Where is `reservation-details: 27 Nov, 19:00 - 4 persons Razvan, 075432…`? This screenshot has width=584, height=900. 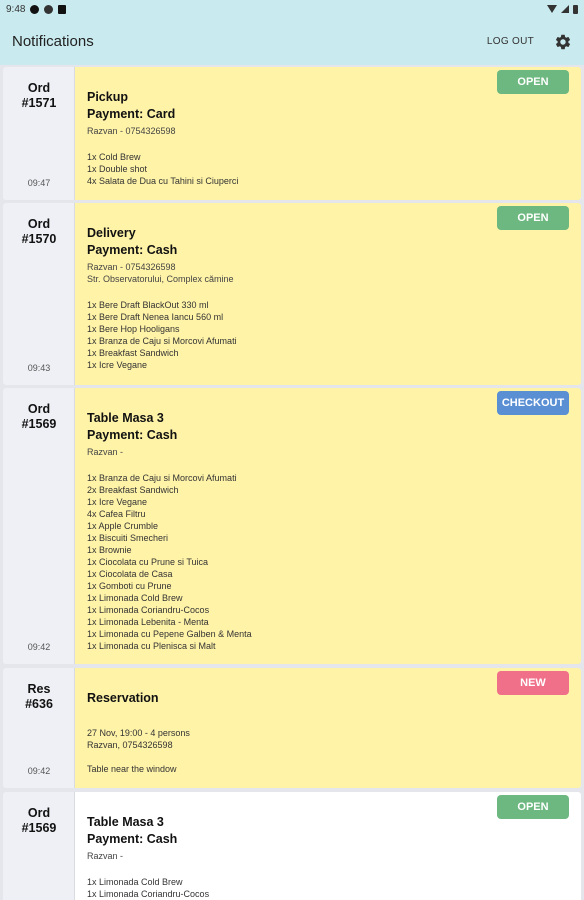 reservation-details: 27 Nov, 19:00 - 4 persons Razvan, 075432… is located at coordinates (328, 751).